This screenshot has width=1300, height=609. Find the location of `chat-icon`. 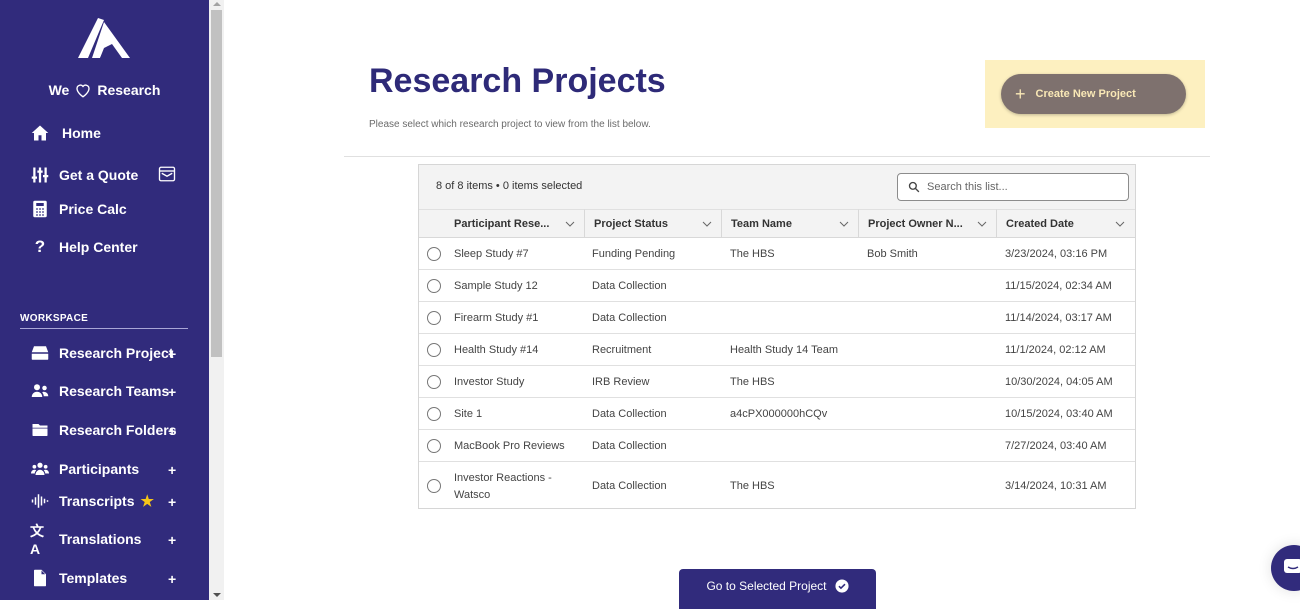

chat-icon is located at coordinates (1292, 566).